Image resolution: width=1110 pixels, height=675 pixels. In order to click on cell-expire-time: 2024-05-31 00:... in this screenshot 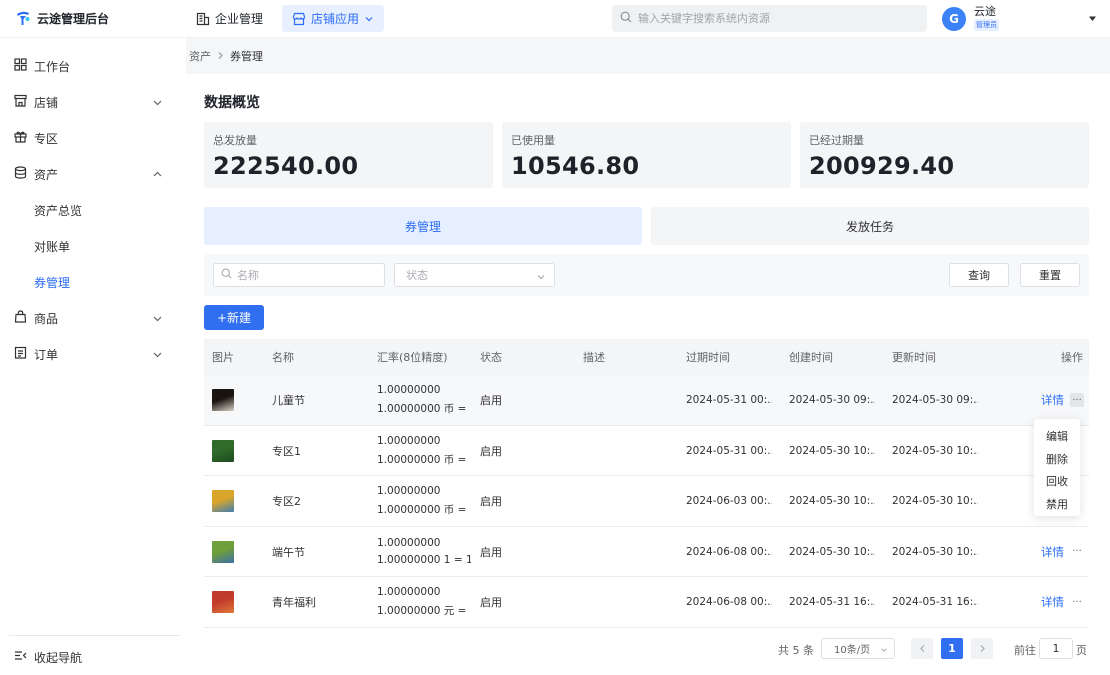, I will do `click(729, 400)`.